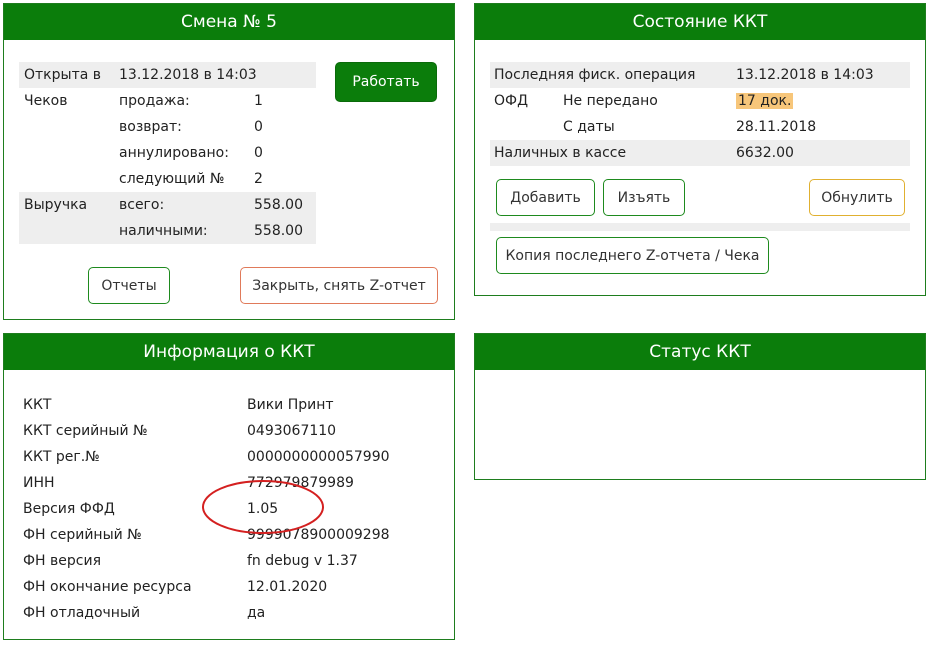 Image resolution: width=931 pixels, height=649 pixels. I want to click on canceled-value: 0, so click(258, 153).